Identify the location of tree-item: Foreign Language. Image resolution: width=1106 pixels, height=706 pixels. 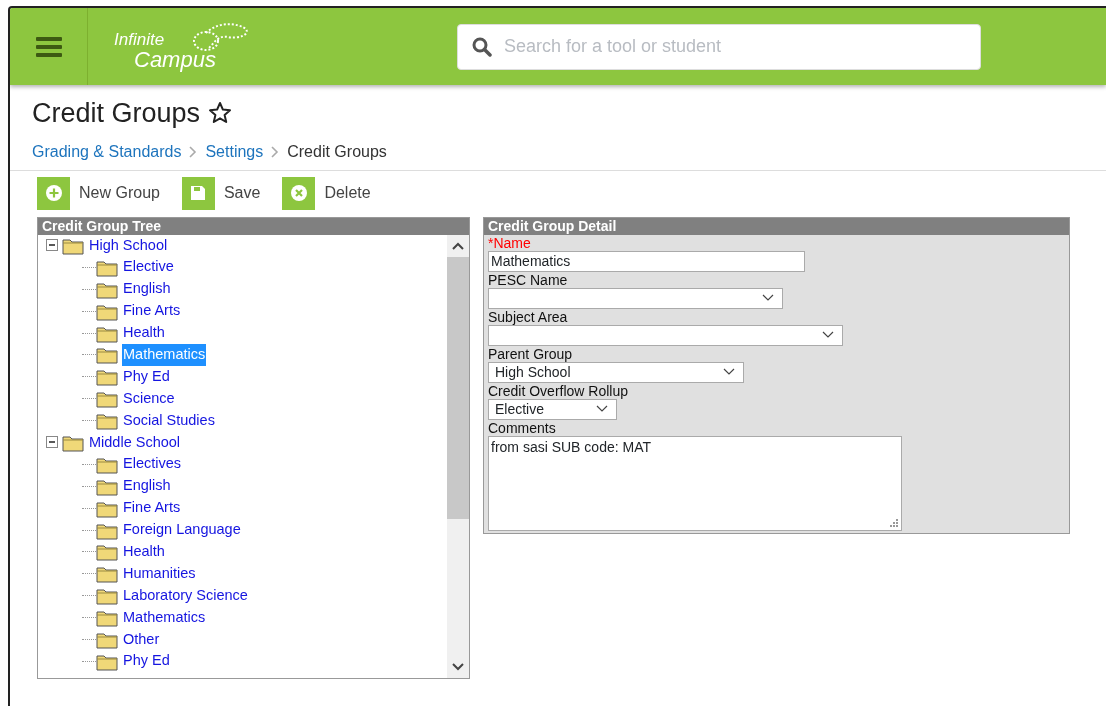
(182, 530).